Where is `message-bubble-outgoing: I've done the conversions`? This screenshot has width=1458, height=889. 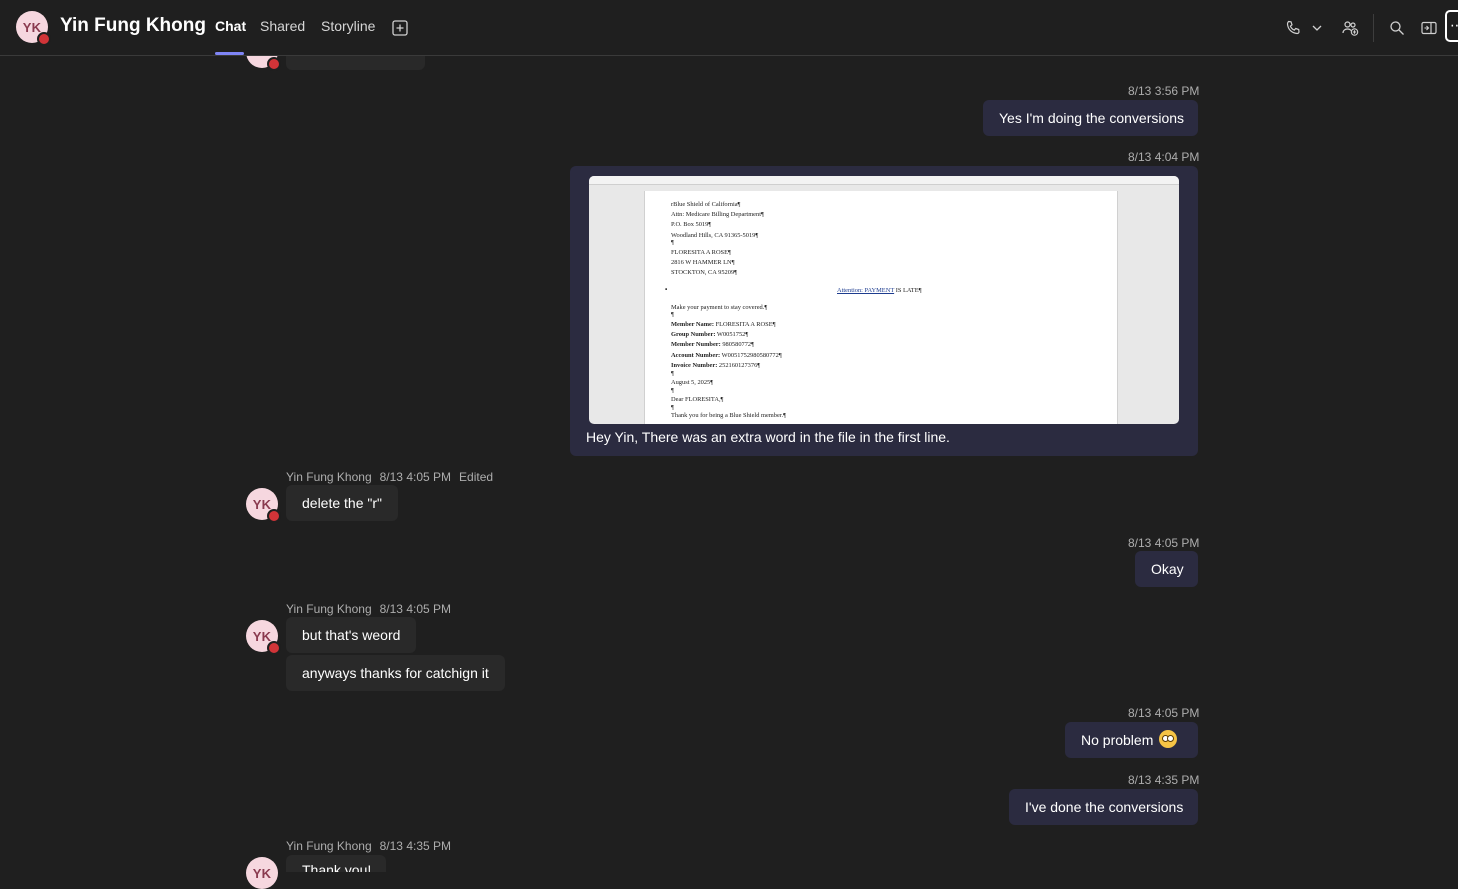 message-bubble-outgoing: I've done the conversions is located at coordinates (1103, 807).